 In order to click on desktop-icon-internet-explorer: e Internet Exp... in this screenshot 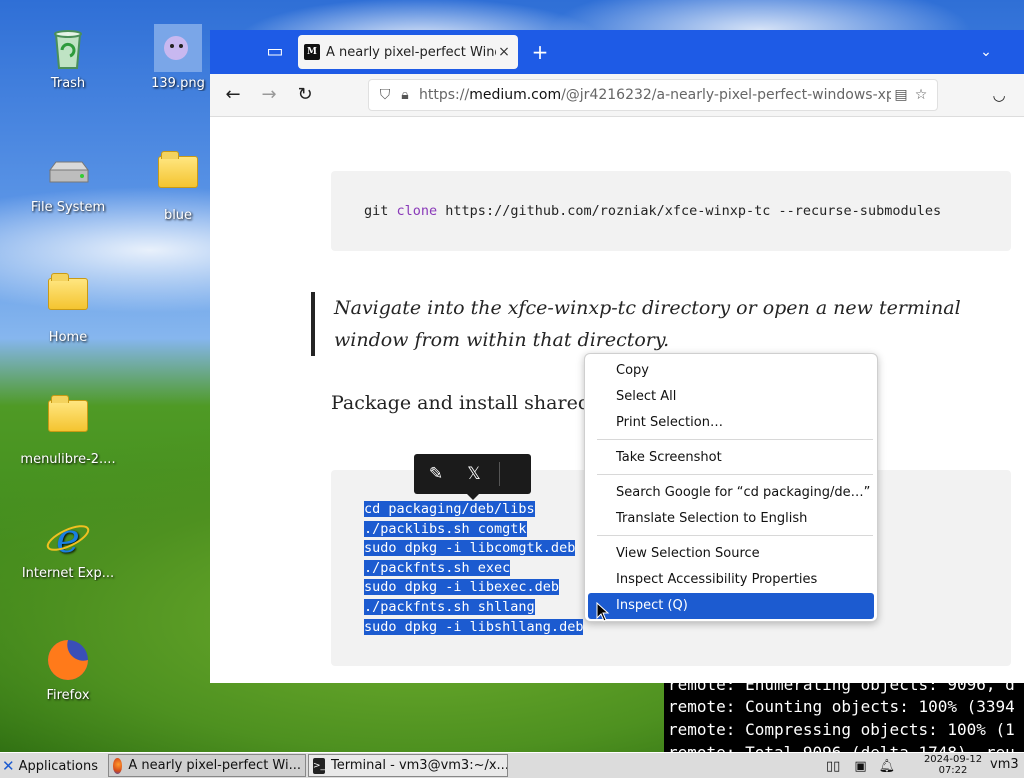, I will do `click(68, 547)`.